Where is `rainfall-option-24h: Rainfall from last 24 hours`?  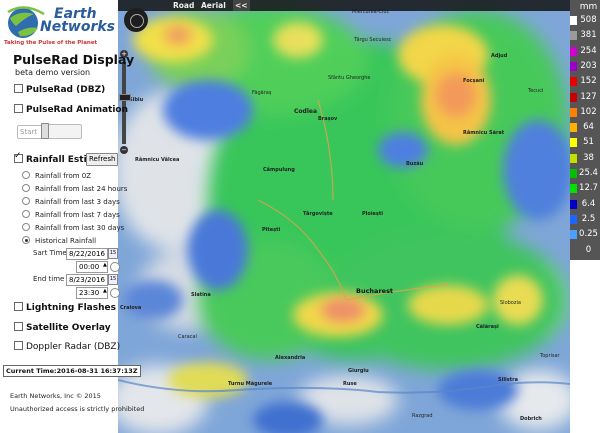 rainfall-option-24h: Rainfall from last 24 hours is located at coordinates (74, 188).